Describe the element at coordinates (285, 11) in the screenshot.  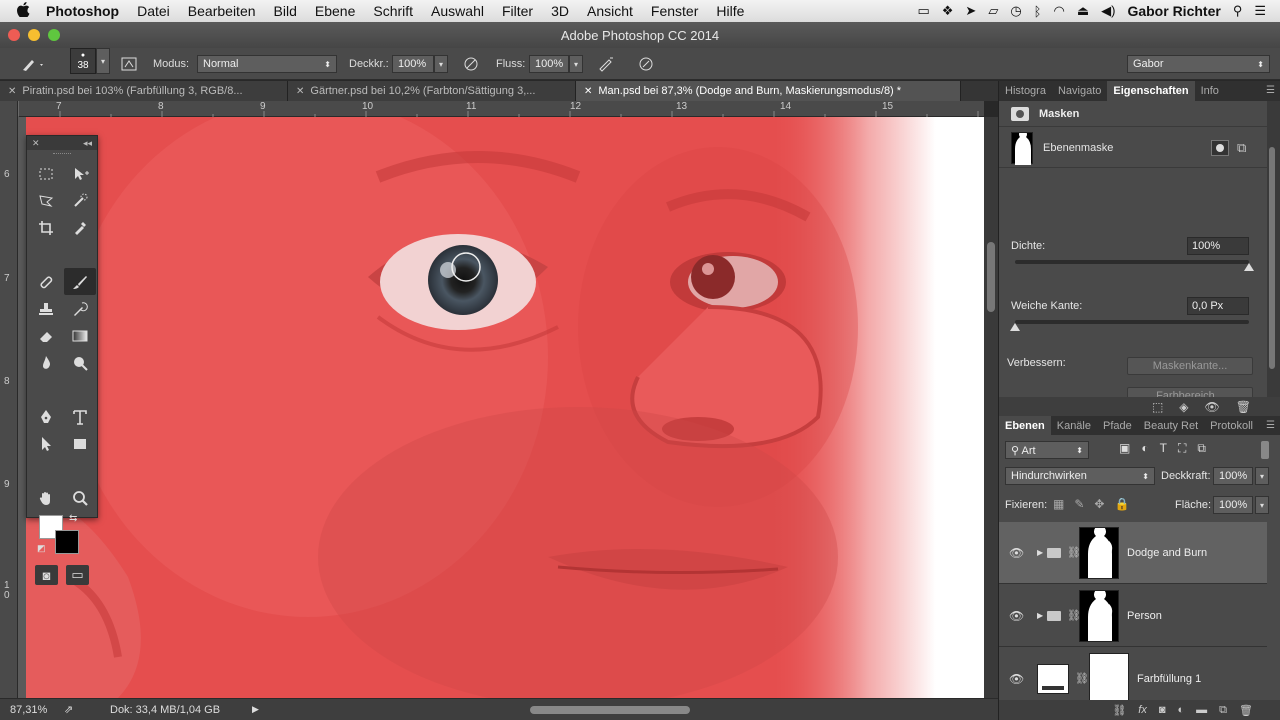
I see `menu-bild: Bild` at that location.